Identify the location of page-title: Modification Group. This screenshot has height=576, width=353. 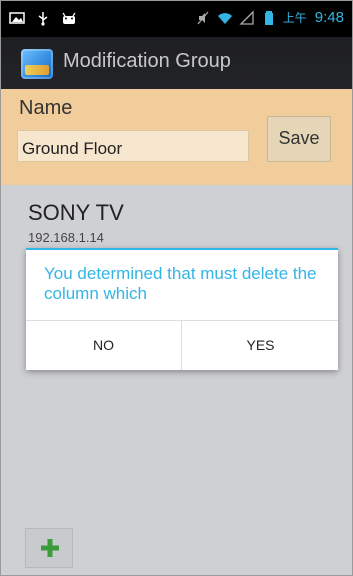
(147, 61).